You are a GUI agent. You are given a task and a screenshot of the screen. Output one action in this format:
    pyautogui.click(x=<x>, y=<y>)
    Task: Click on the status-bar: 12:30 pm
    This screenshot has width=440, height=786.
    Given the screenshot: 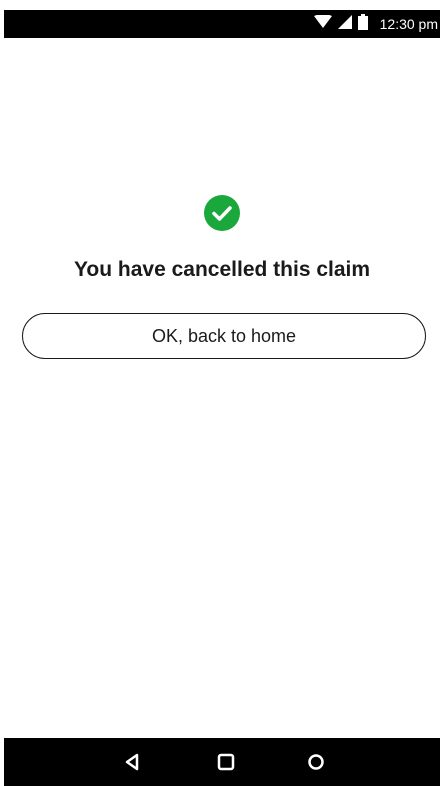 What is the action you would take?
    pyautogui.click(x=222, y=24)
    